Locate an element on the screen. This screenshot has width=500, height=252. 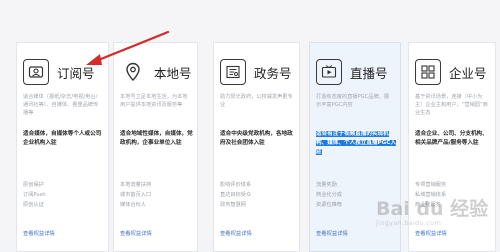
feature-item: 原创保护 is located at coordinates (33, 185).